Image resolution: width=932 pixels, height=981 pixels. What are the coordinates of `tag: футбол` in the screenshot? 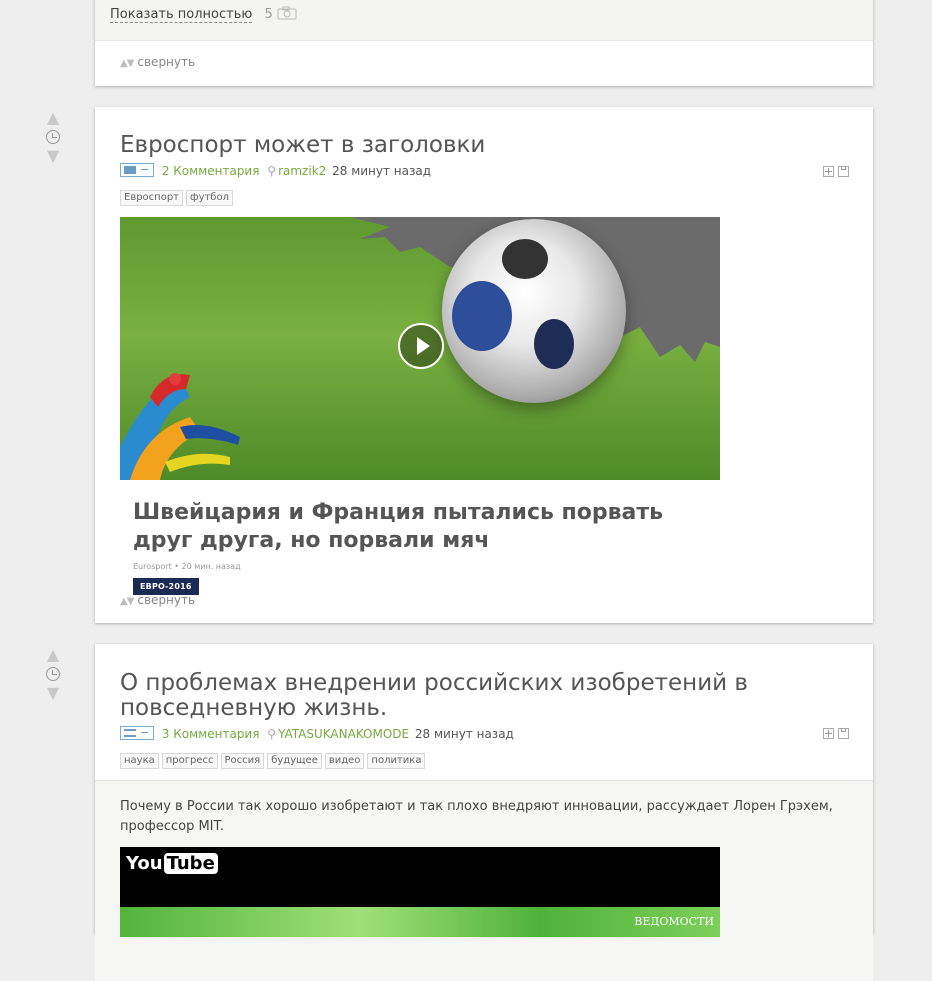 It's located at (209, 198).